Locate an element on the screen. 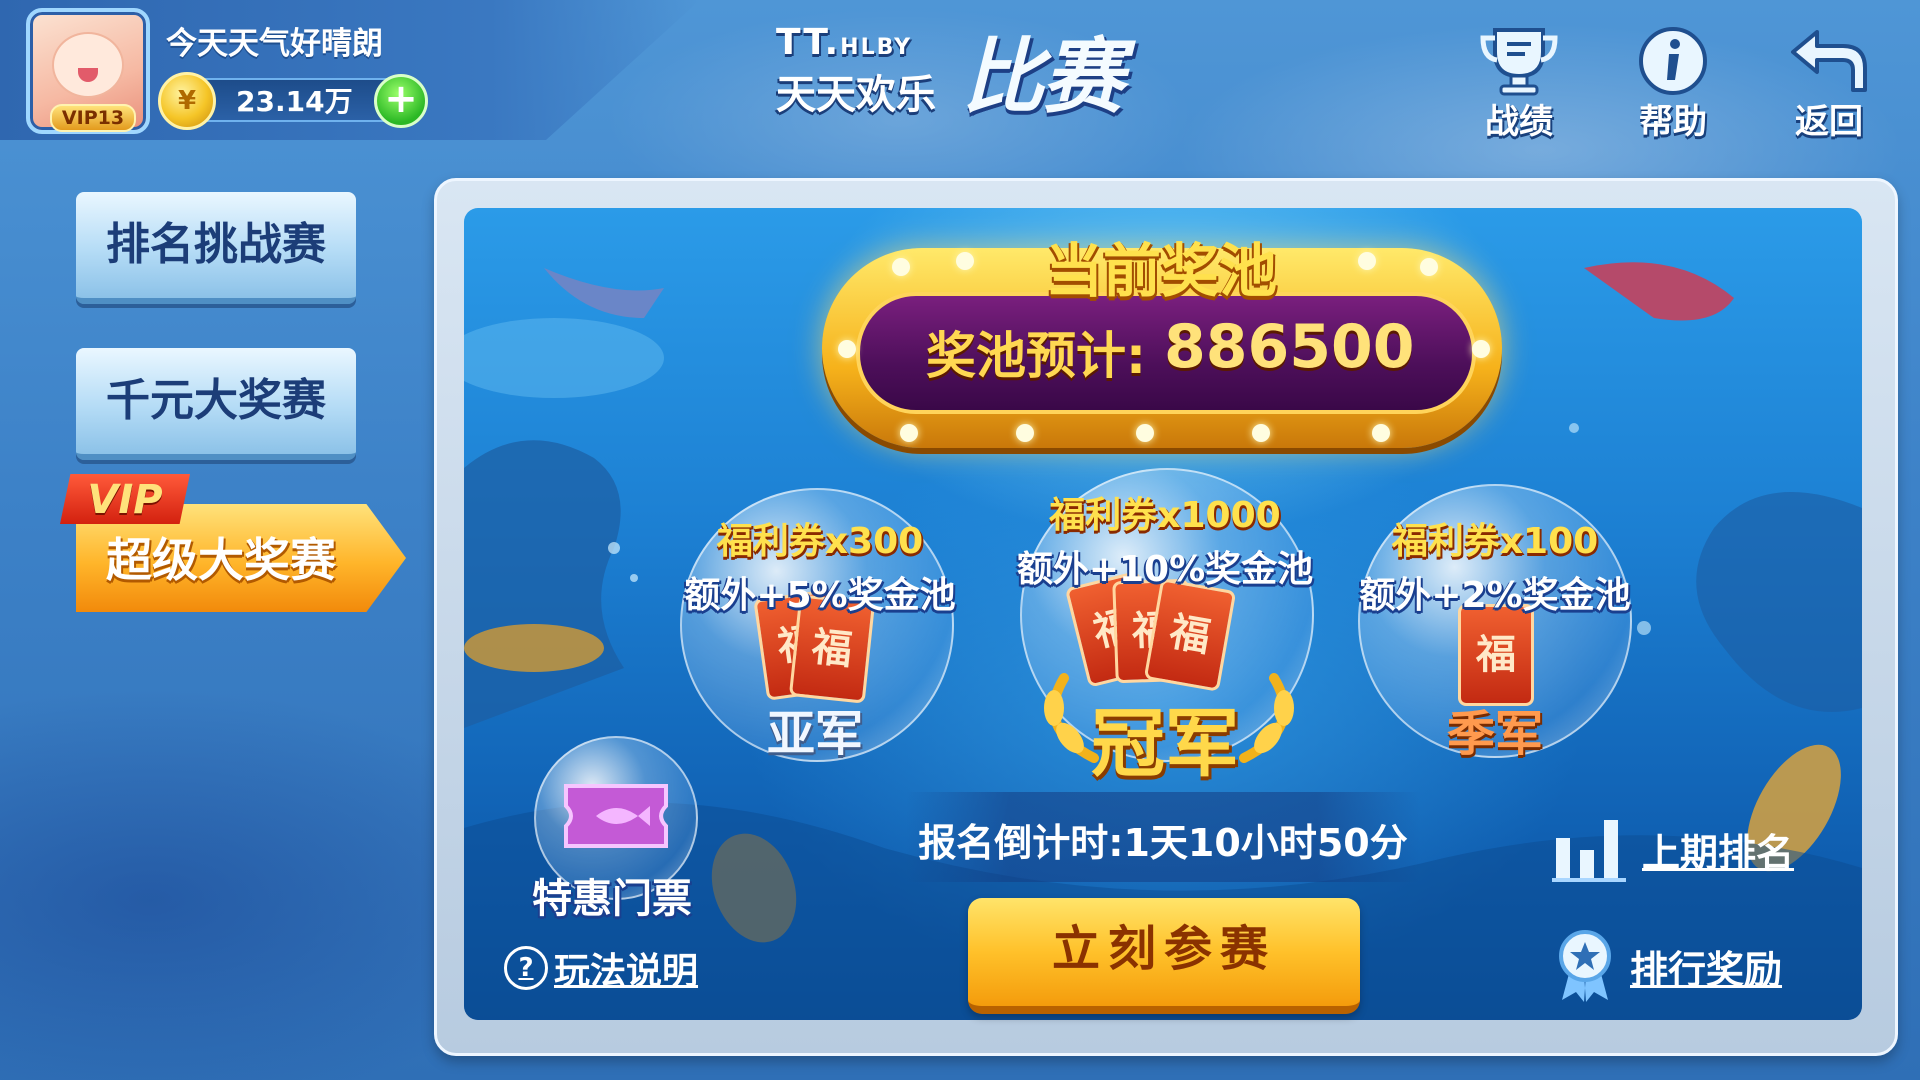 This screenshot has width=1920, height=1080. back-button: 返回 is located at coordinates (1829, 83).